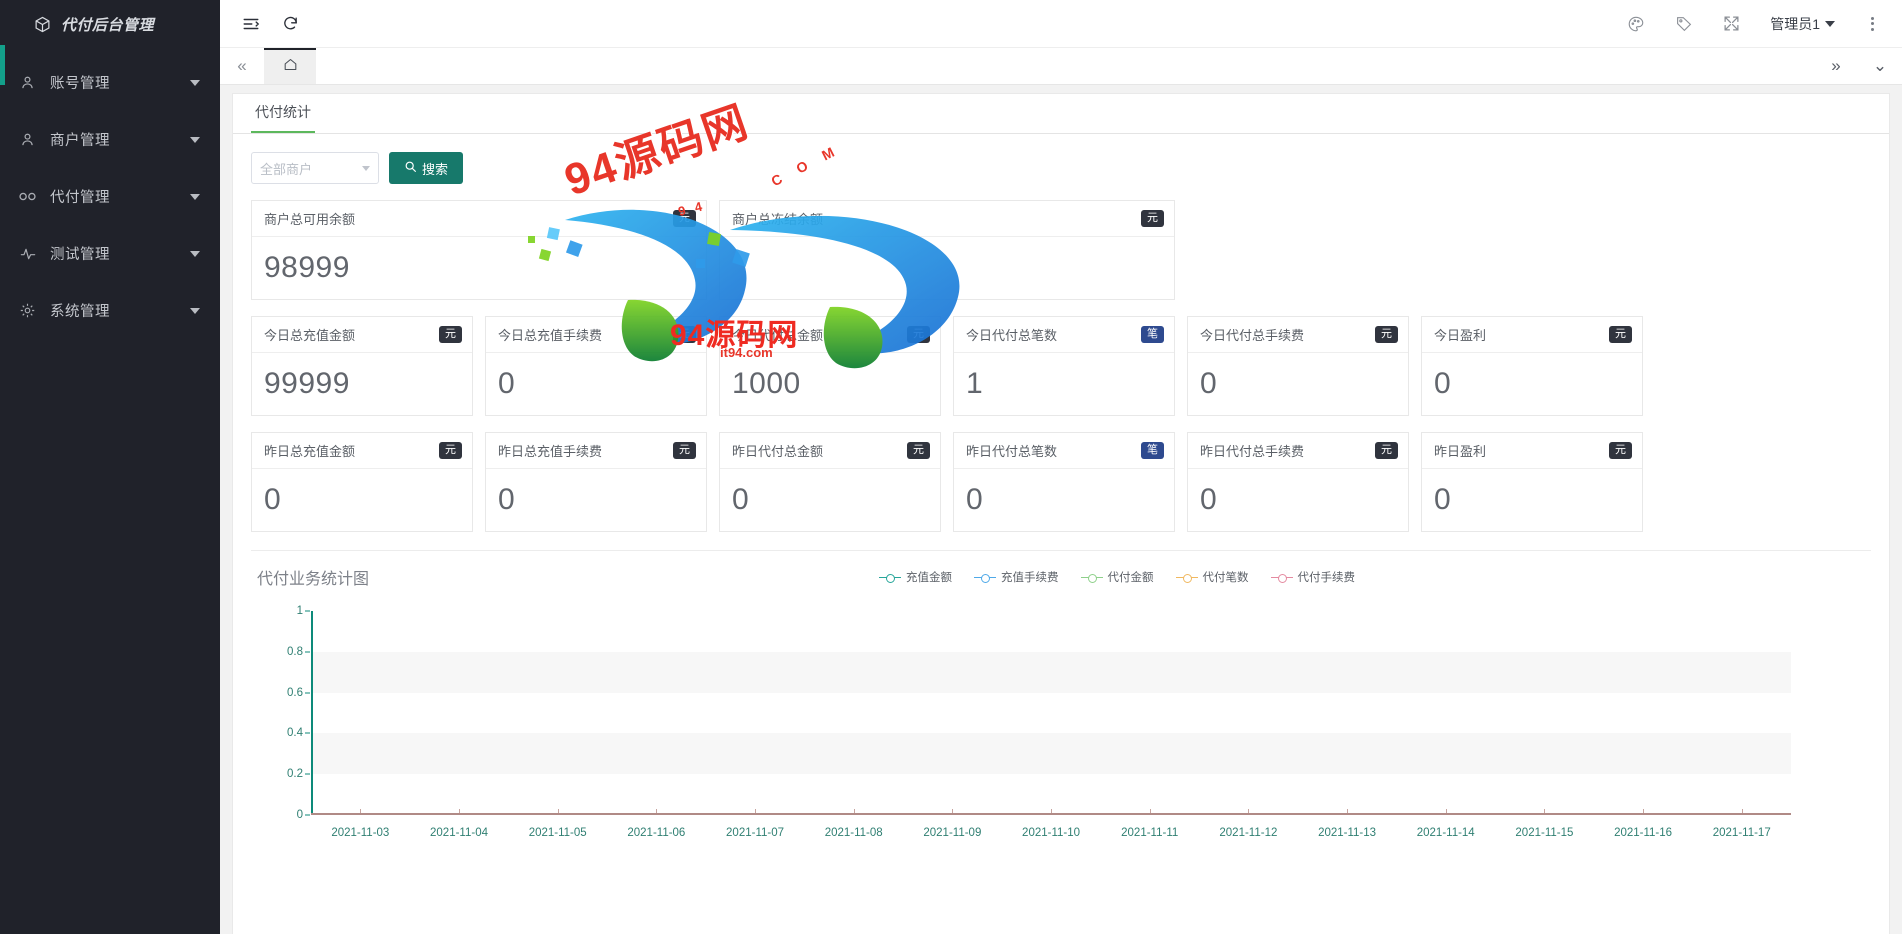 The width and height of the screenshot is (1902, 934). What do you see at coordinates (1731, 23) in the screenshot?
I see `fullscreen-icon` at bounding box center [1731, 23].